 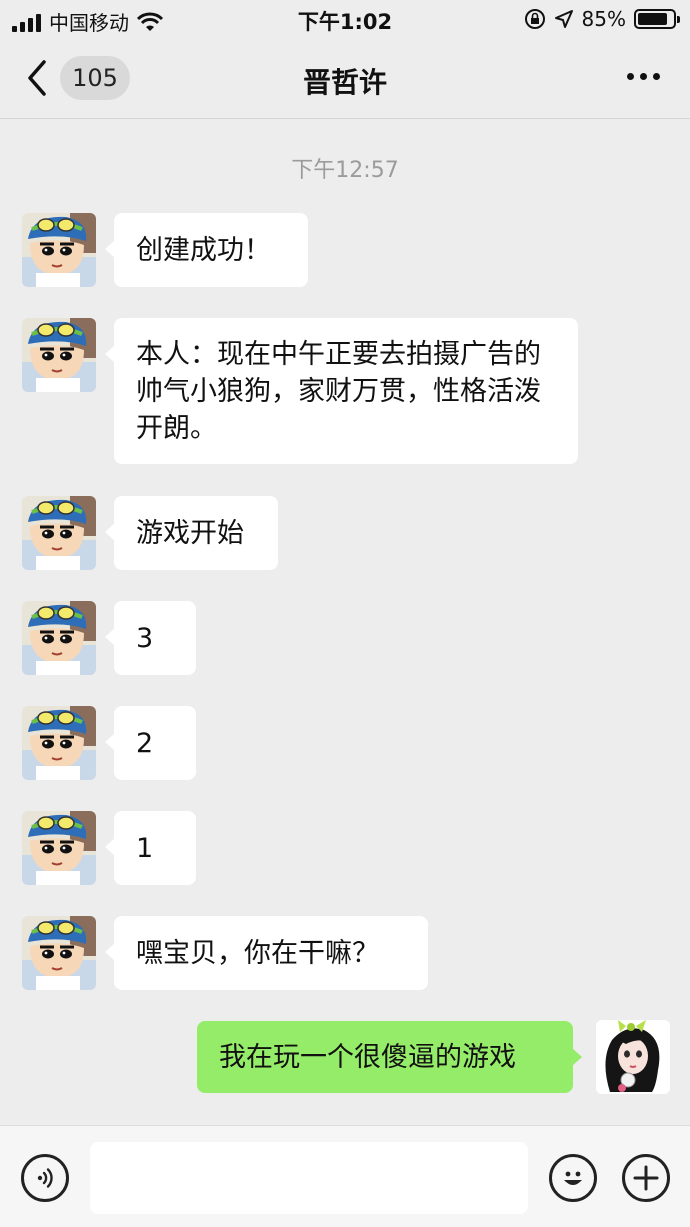 I want to click on voice-button, so click(x=45, y=1178).